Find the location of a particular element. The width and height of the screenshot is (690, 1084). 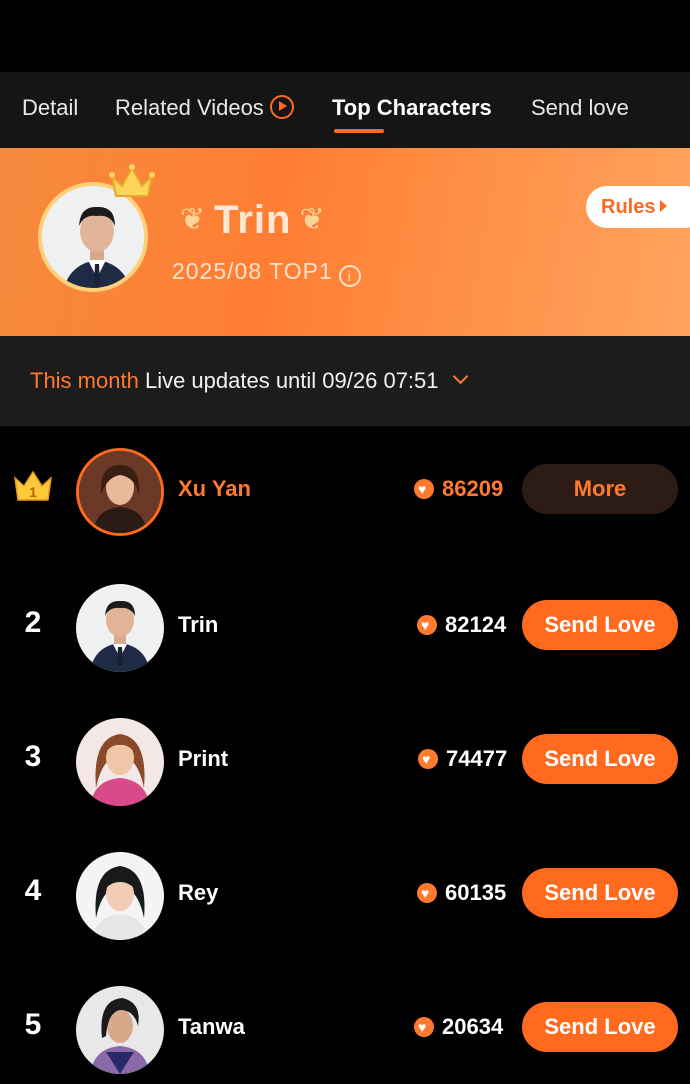

top-character-name: Trin is located at coordinates (253, 220).